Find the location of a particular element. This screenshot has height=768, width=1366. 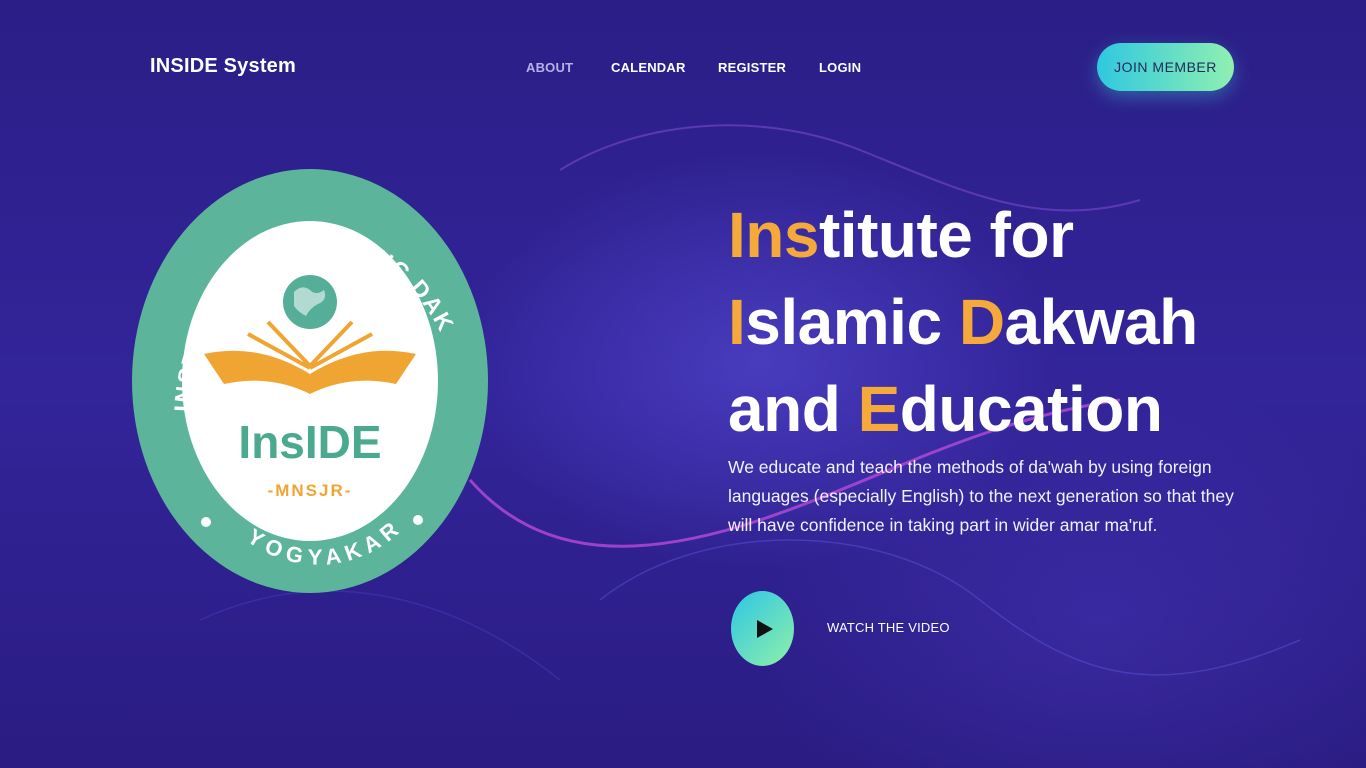

hero-title-line-1: Institute for is located at coordinates (901, 235).